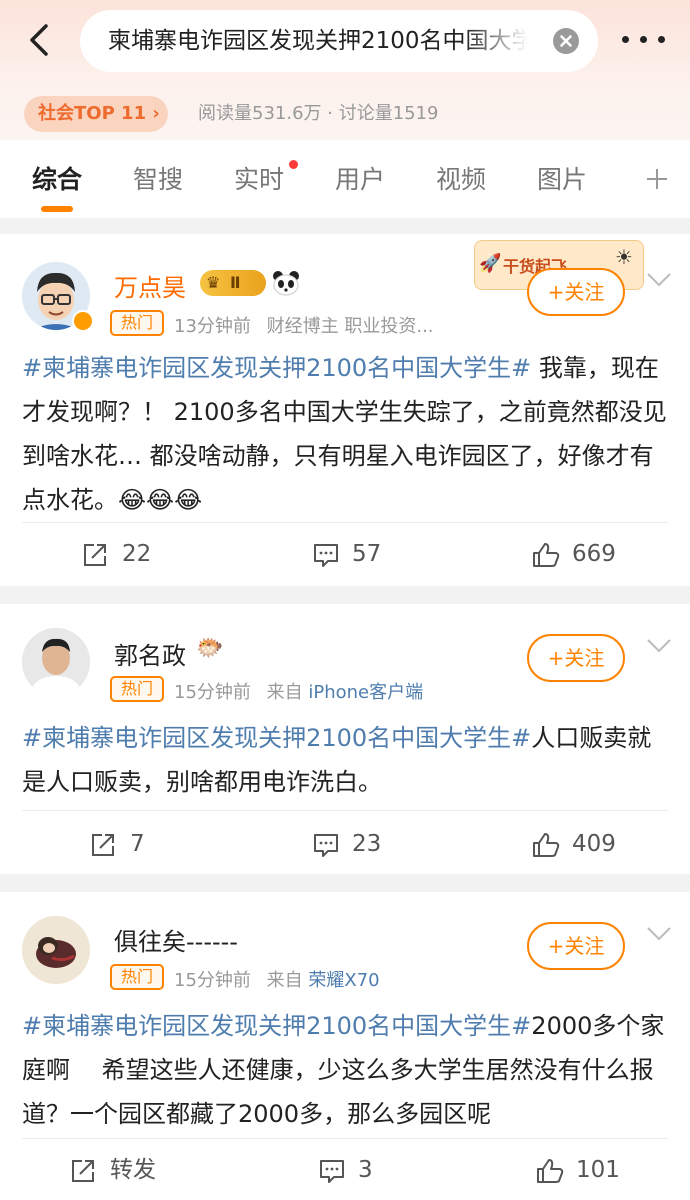 The width and height of the screenshot is (690, 1200). I want to click on laughing-emoji-icon: 😂😂😂, so click(160, 500).